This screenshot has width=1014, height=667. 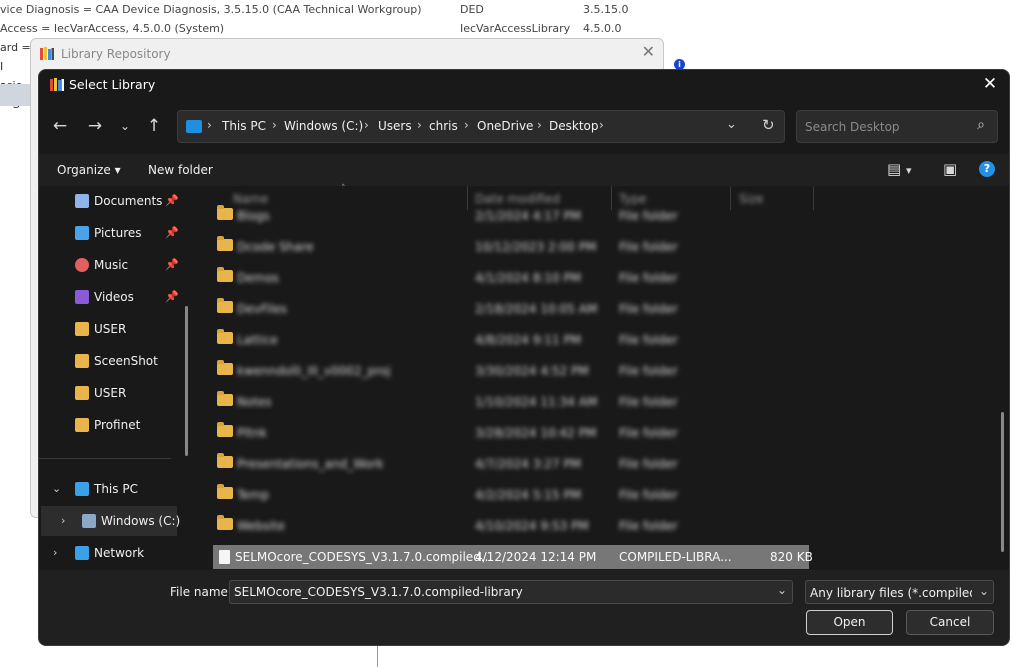 I want to click on refresh-icon: ↻, so click(x=768, y=125).